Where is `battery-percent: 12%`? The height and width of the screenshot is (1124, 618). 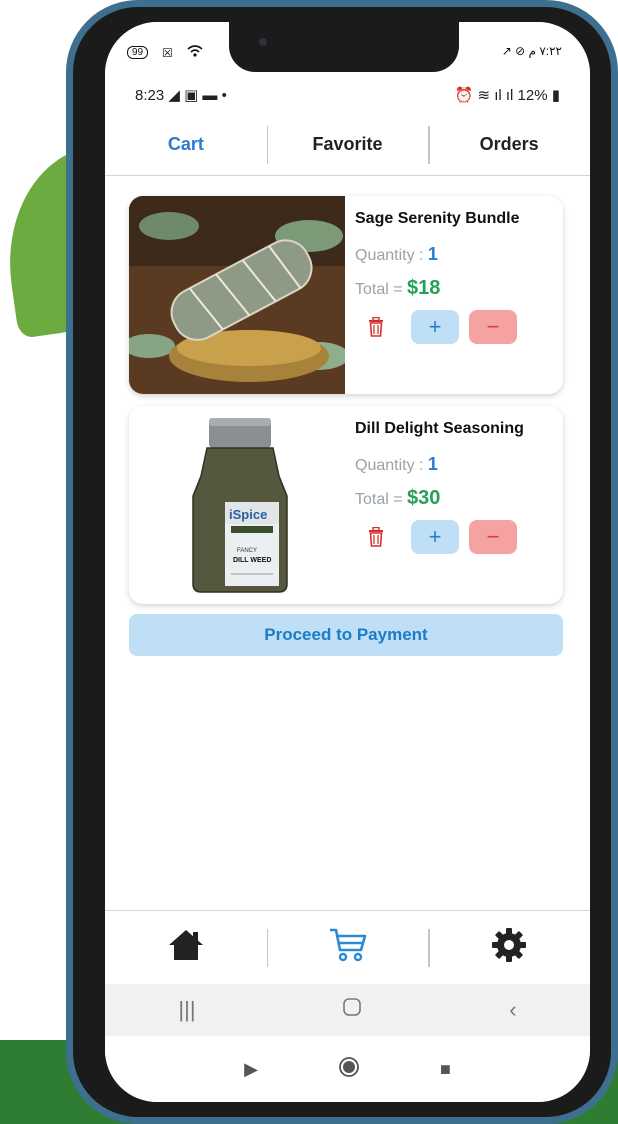 battery-percent: 12% is located at coordinates (532, 95).